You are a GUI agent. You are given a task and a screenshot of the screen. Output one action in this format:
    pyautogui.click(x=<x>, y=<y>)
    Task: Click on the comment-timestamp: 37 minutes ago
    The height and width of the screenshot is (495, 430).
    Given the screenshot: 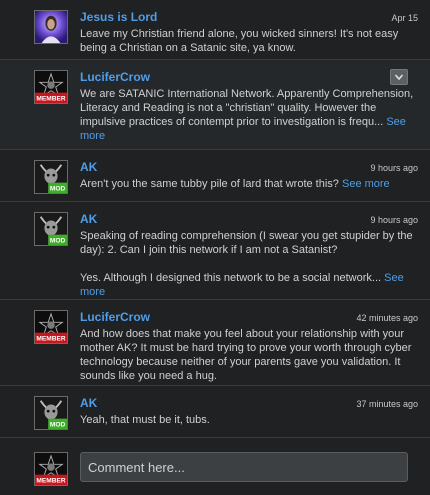 What is the action you would take?
    pyautogui.click(x=387, y=404)
    